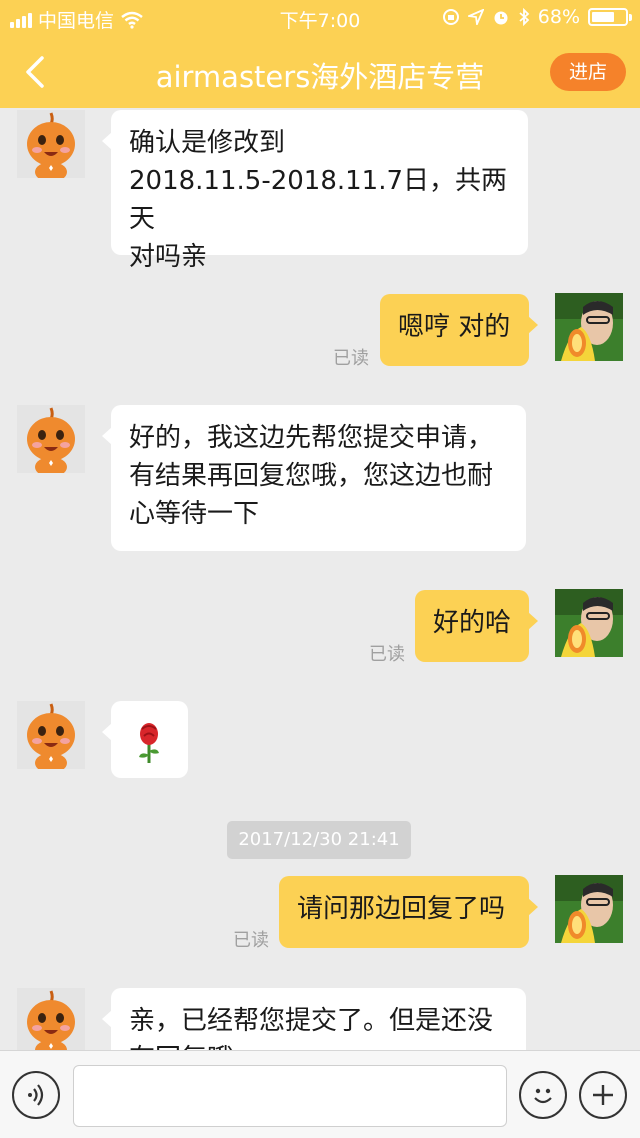 Image resolution: width=640 pixels, height=1138 pixels. What do you see at coordinates (501, 18) in the screenshot?
I see `alarm-icon` at bounding box center [501, 18].